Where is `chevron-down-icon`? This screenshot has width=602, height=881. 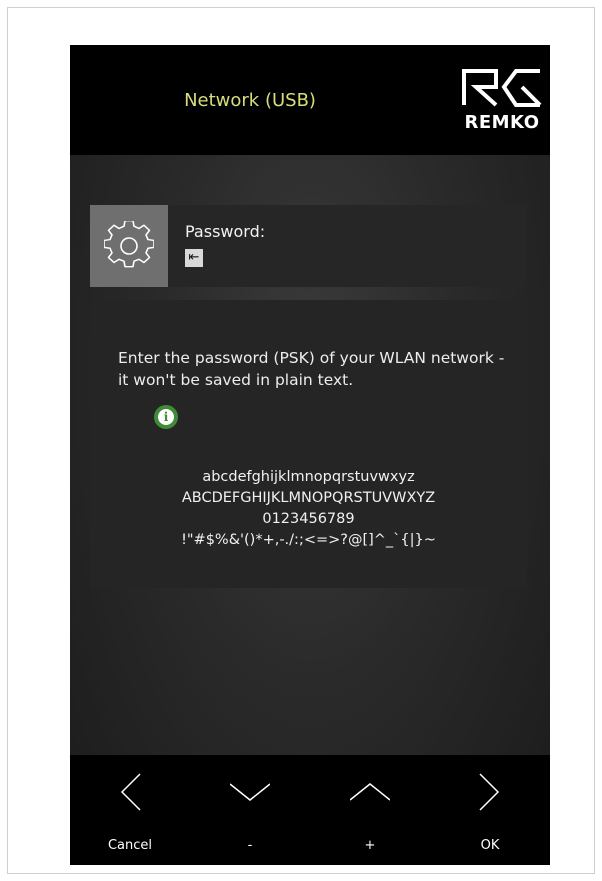 chevron-down-icon is located at coordinates (250, 792).